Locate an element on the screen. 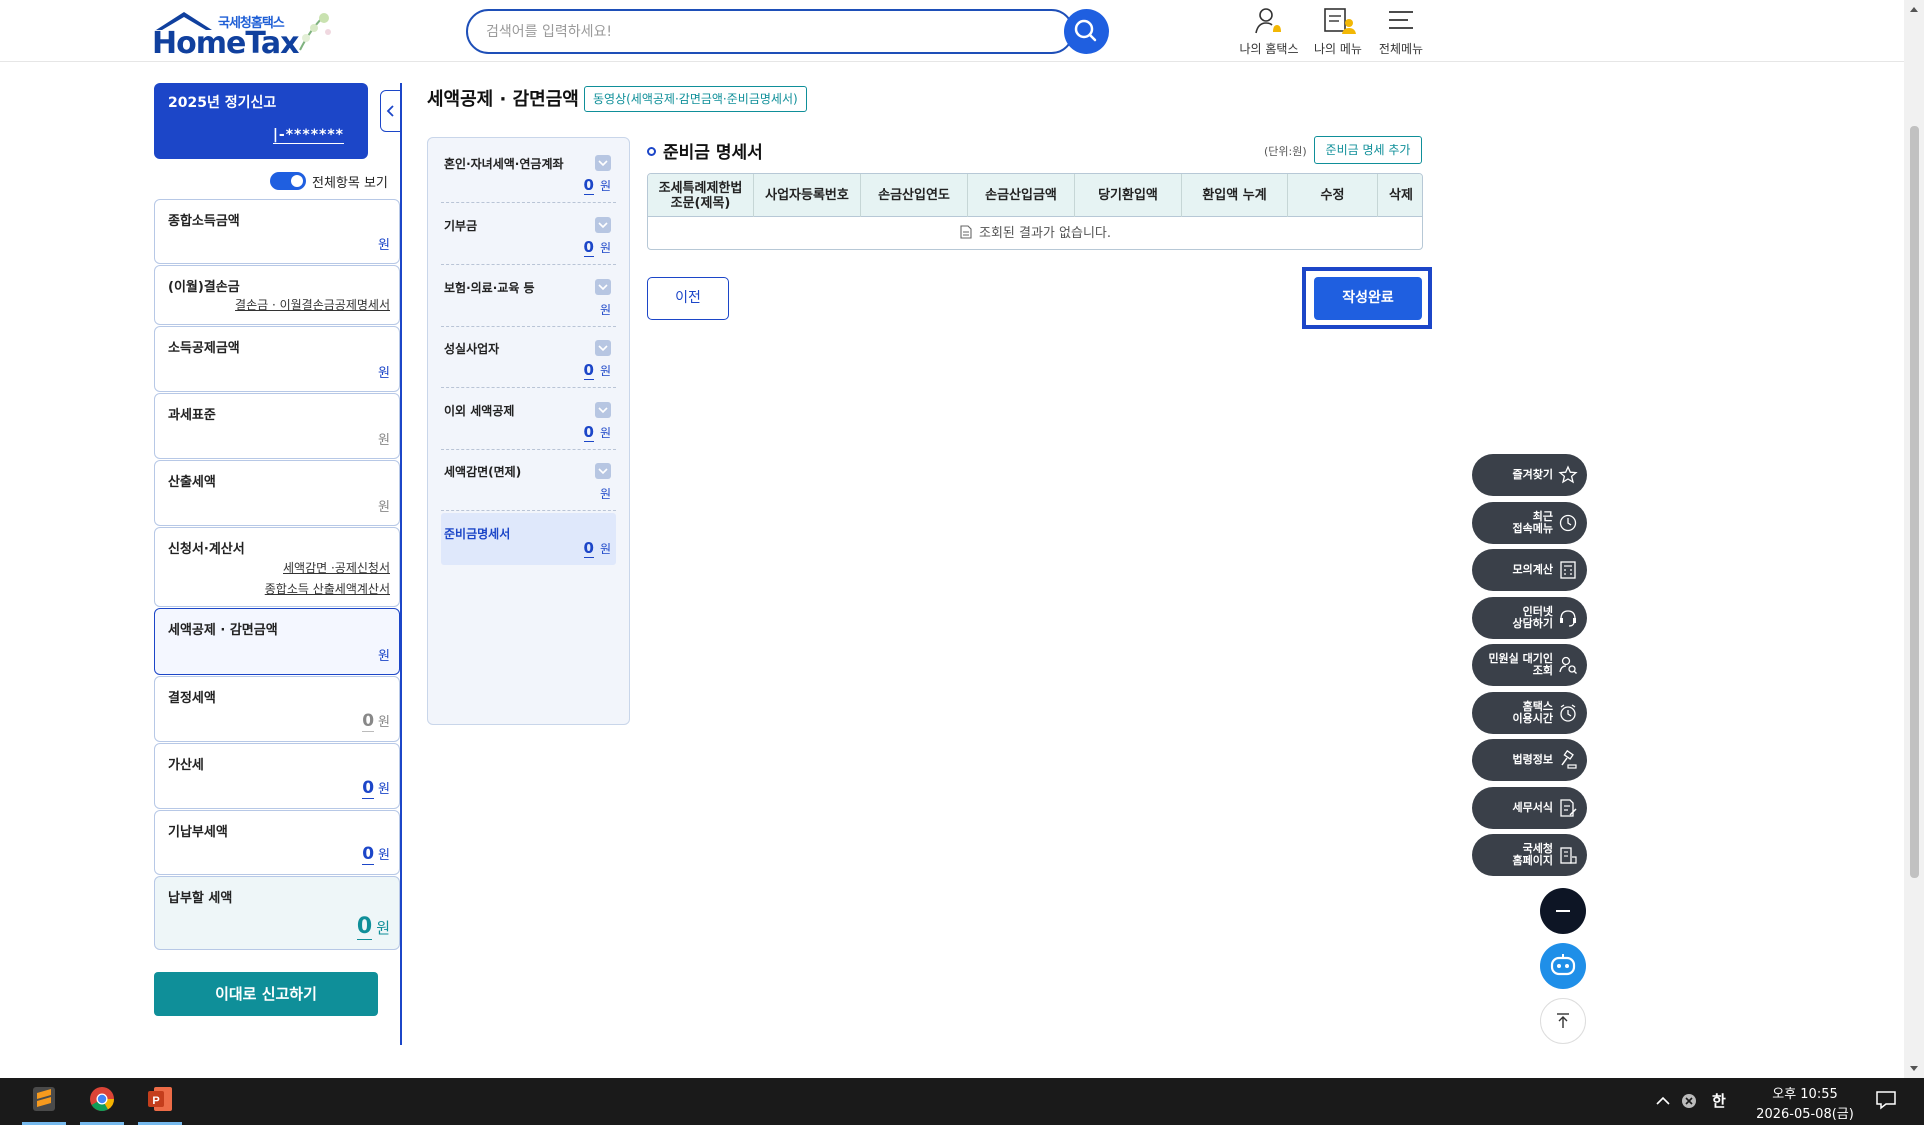 The image size is (1924, 1125). quick-menu-recent: 최근 접속메뉴 is located at coordinates (1529, 523).